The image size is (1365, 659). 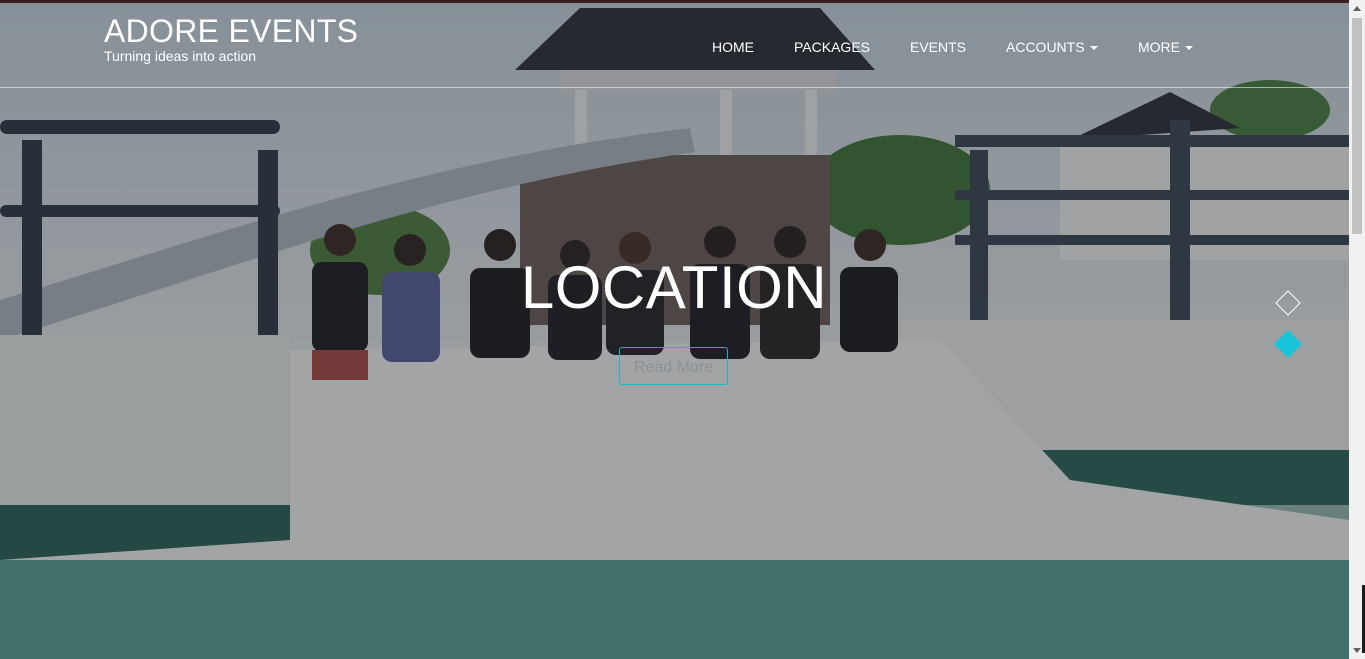 I want to click on nav-item-accounts: ACCOUNTS, so click(x=1052, y=47).